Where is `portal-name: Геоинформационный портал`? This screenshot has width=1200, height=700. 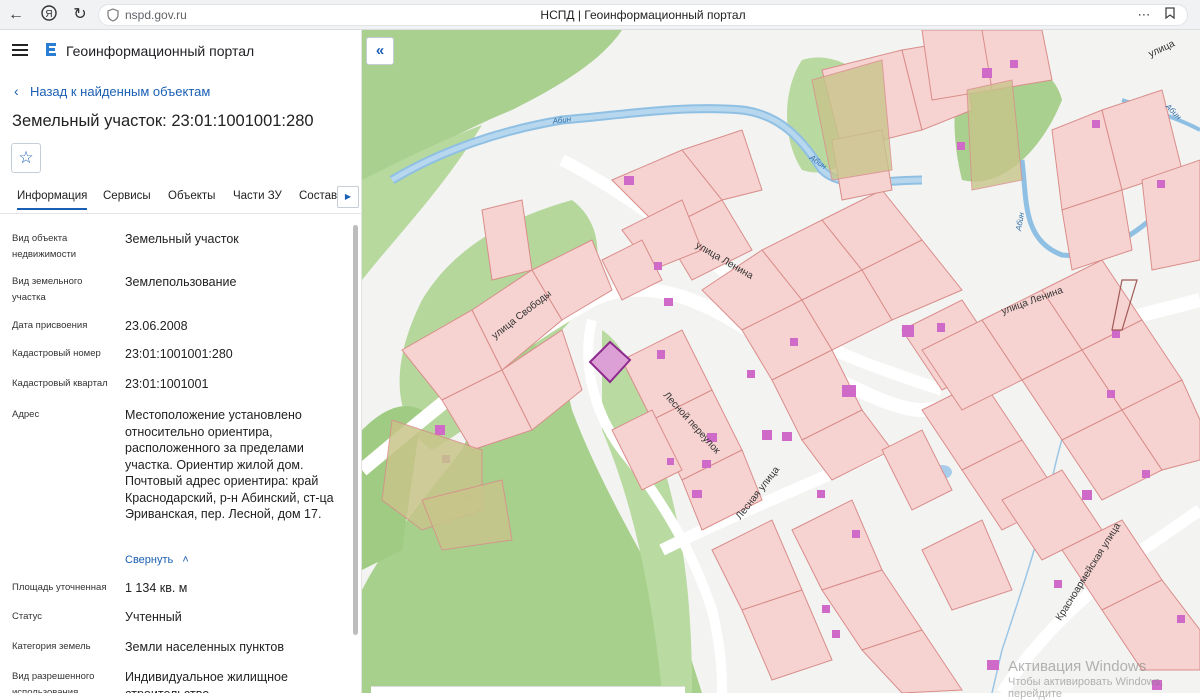
portal-name: Геоинформационный портал is located at coordinates (160, 51).